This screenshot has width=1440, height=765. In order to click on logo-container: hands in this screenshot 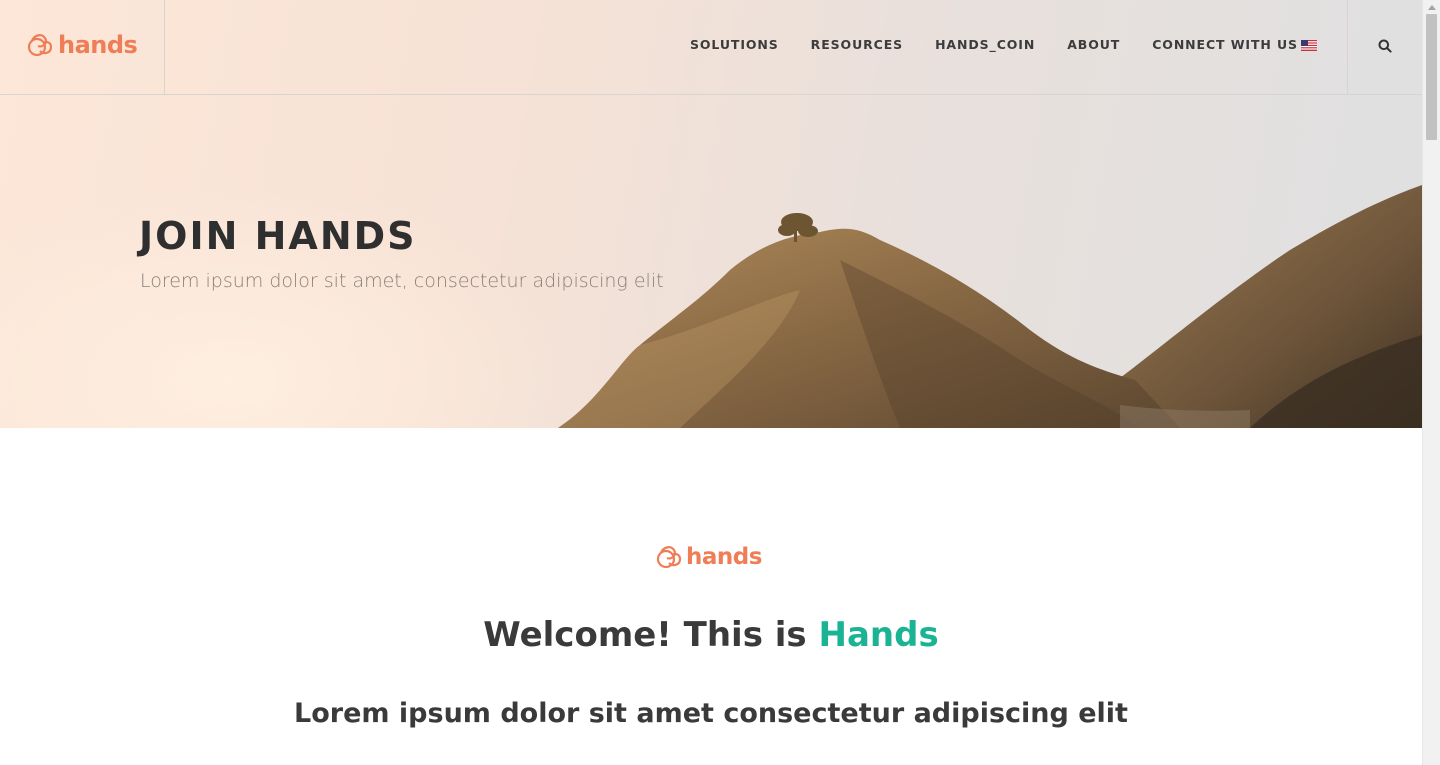, I will do `click(82, 47)`.